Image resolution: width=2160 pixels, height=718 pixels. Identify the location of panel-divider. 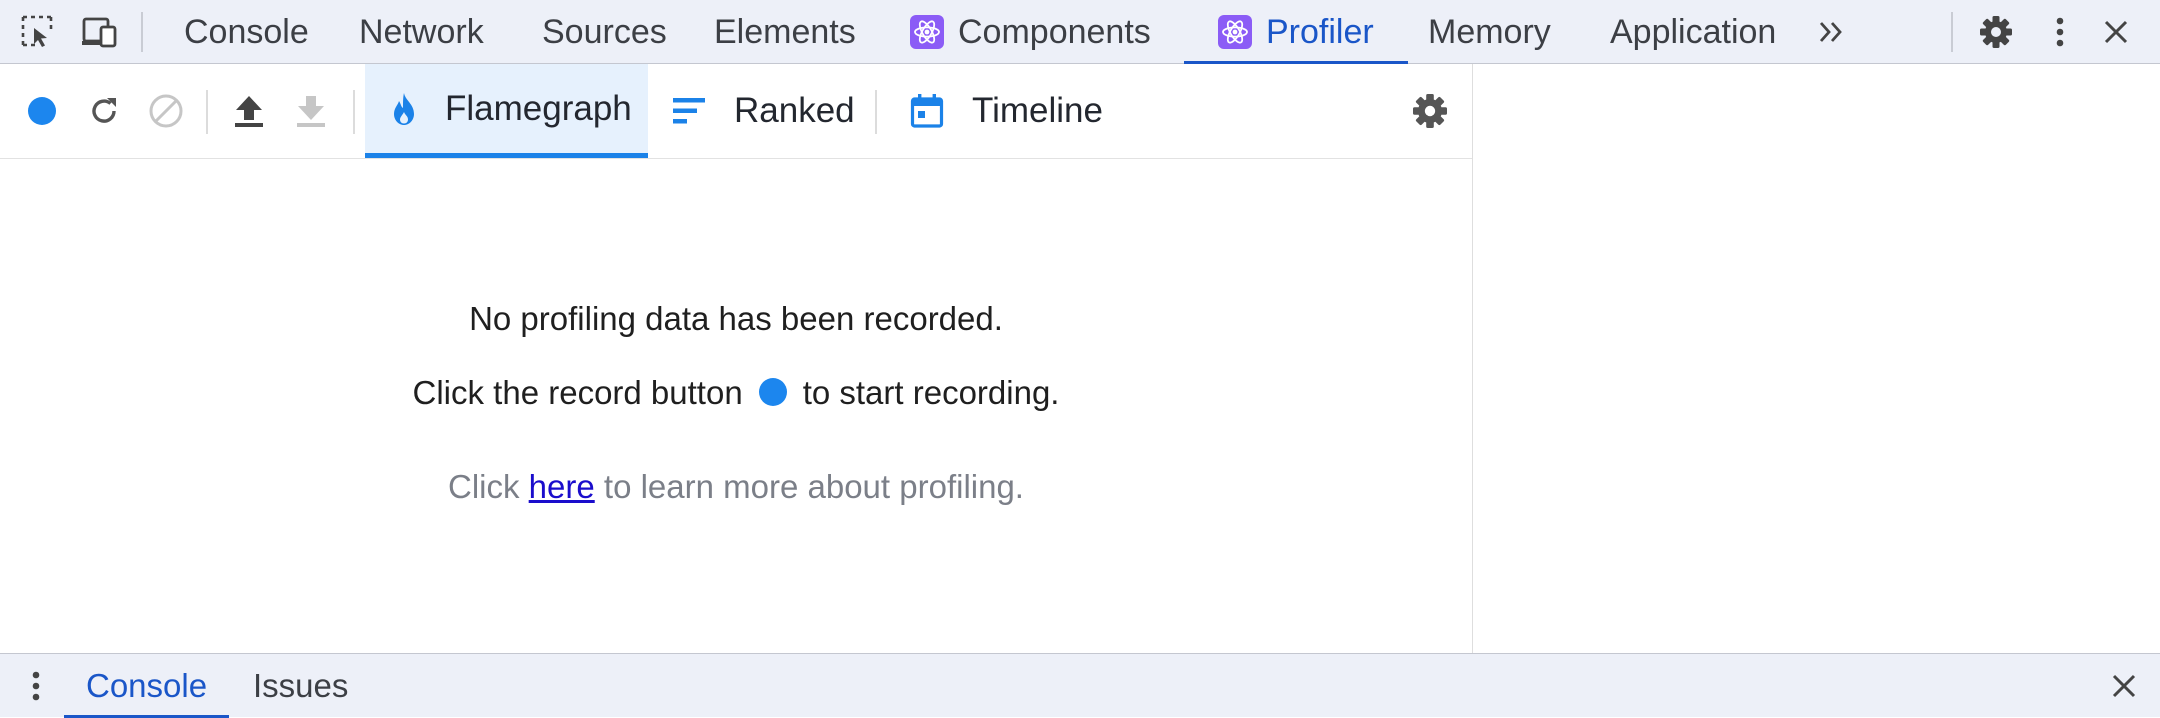
(1472, 358).